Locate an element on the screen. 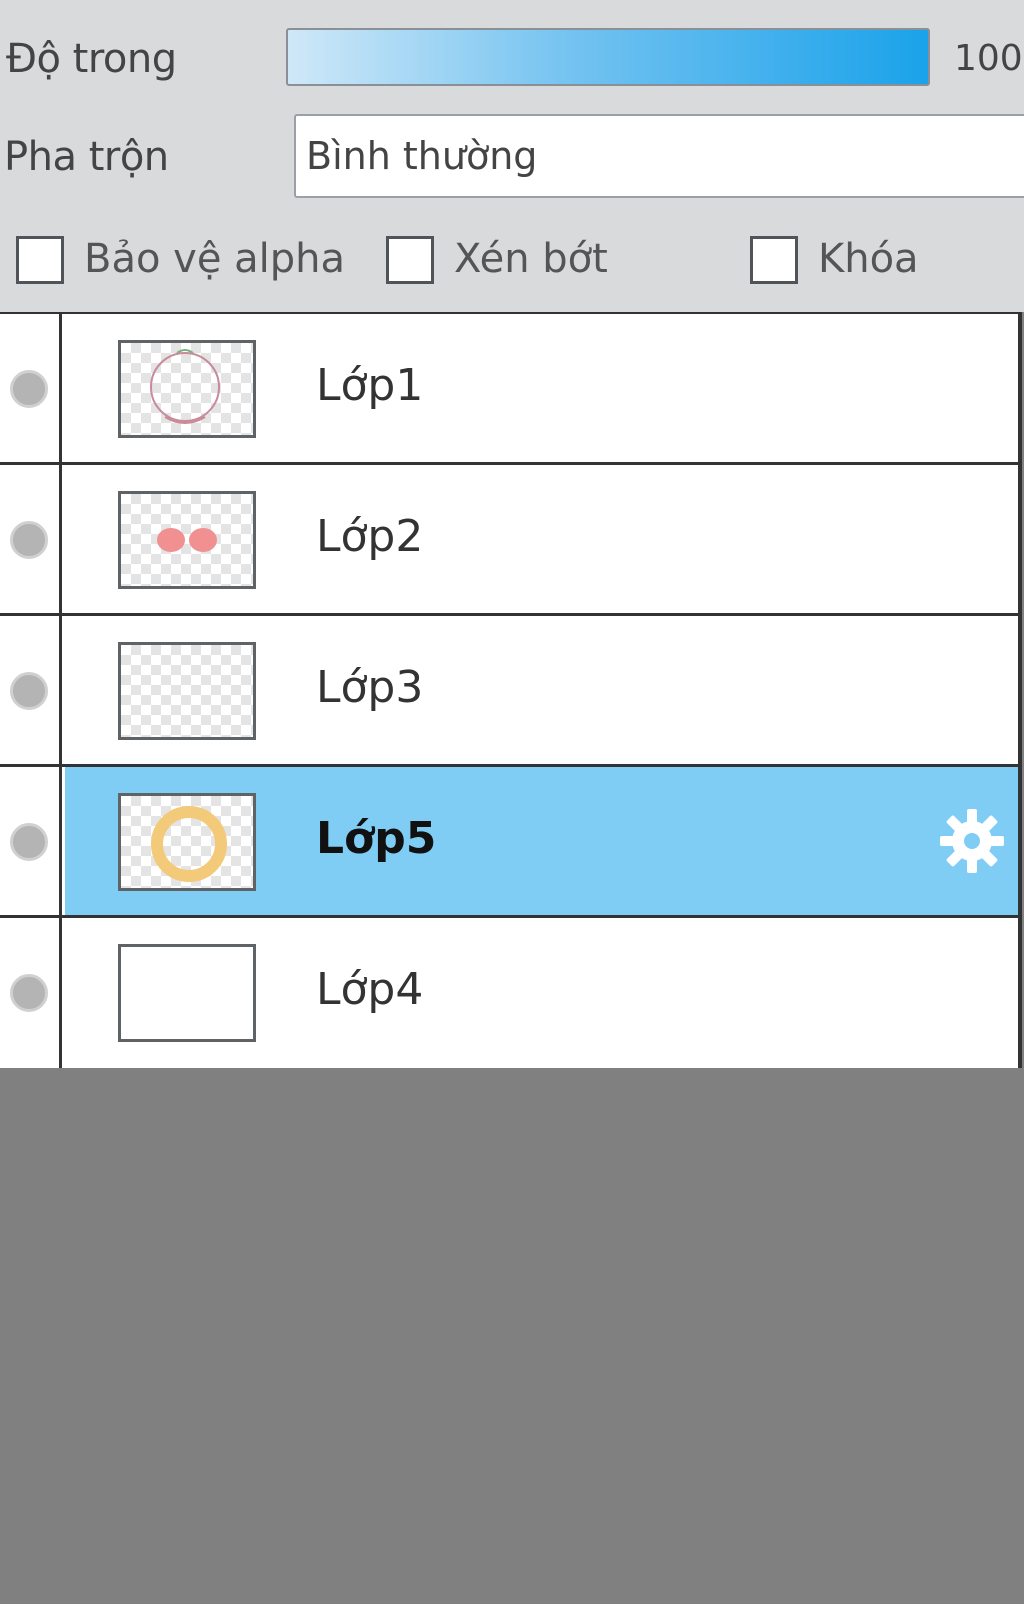  protect-alpha-label: Bảo vệ alpha is located at coordinates (215, 259).